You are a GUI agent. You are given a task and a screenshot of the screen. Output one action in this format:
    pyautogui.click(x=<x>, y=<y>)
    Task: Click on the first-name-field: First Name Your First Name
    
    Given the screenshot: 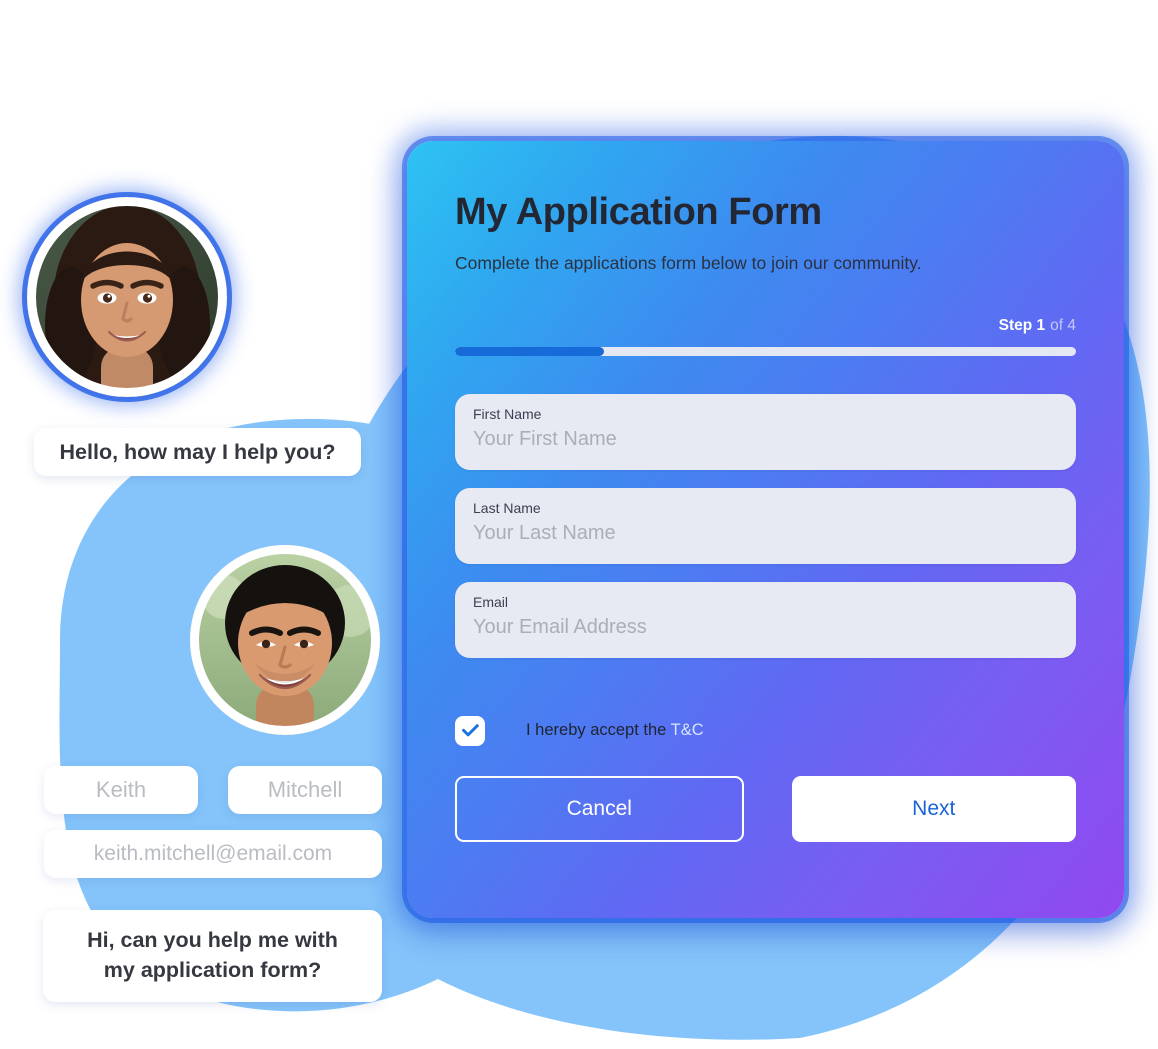 What is the action you would take?
    pyautogui.click(x=765, y=431)
    